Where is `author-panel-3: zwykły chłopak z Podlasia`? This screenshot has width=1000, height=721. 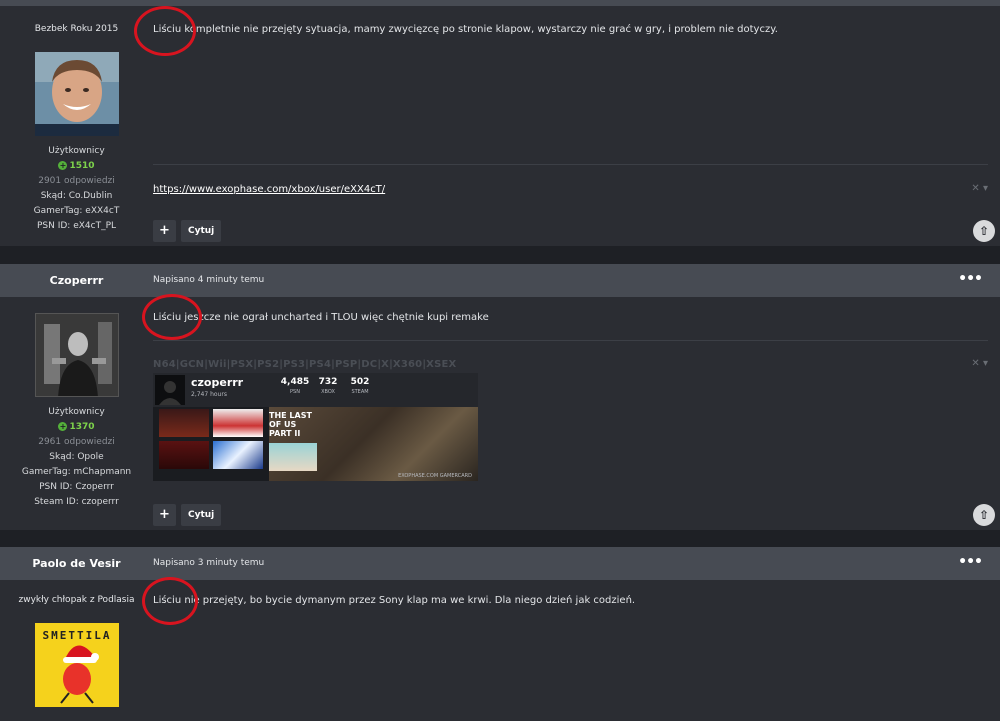 author-panel-3: zwykły chłopak z Podlasia is located at coordinates (76, 600).